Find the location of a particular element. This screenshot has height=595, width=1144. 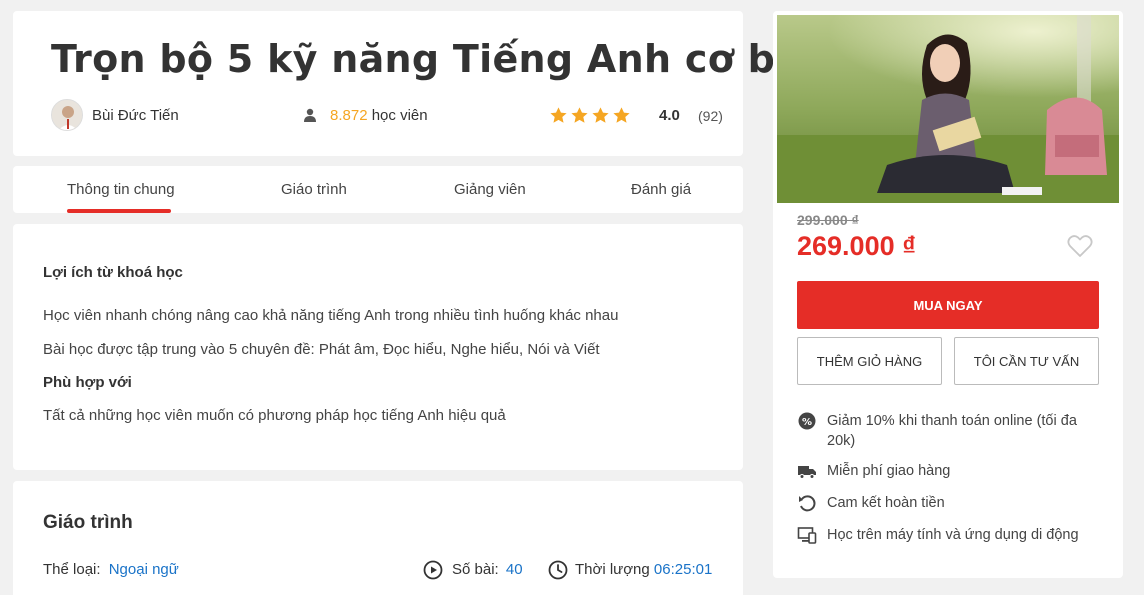

perk-text: Học trên máy tính và ứng dụng di động is located at coordinates (953, 535).